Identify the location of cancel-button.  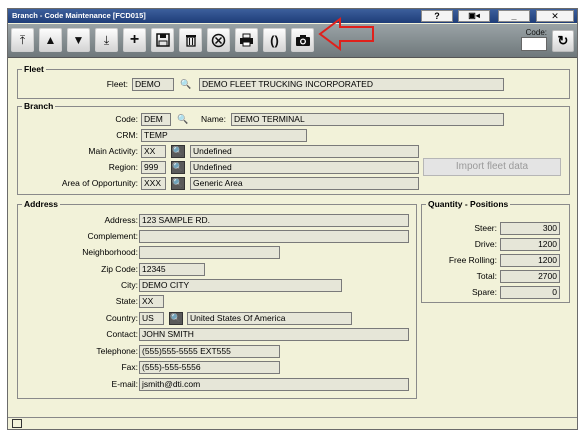
(218, 40).